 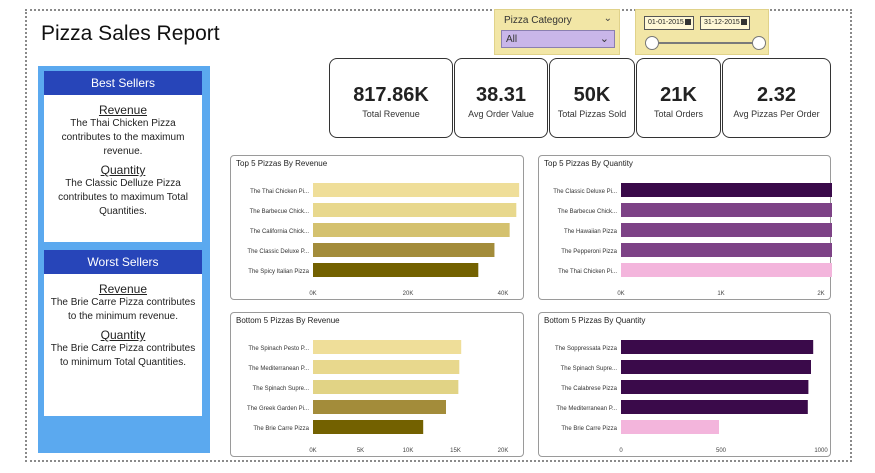 I want to click on kpi-value: 2.32, so click(x=776, y=95).